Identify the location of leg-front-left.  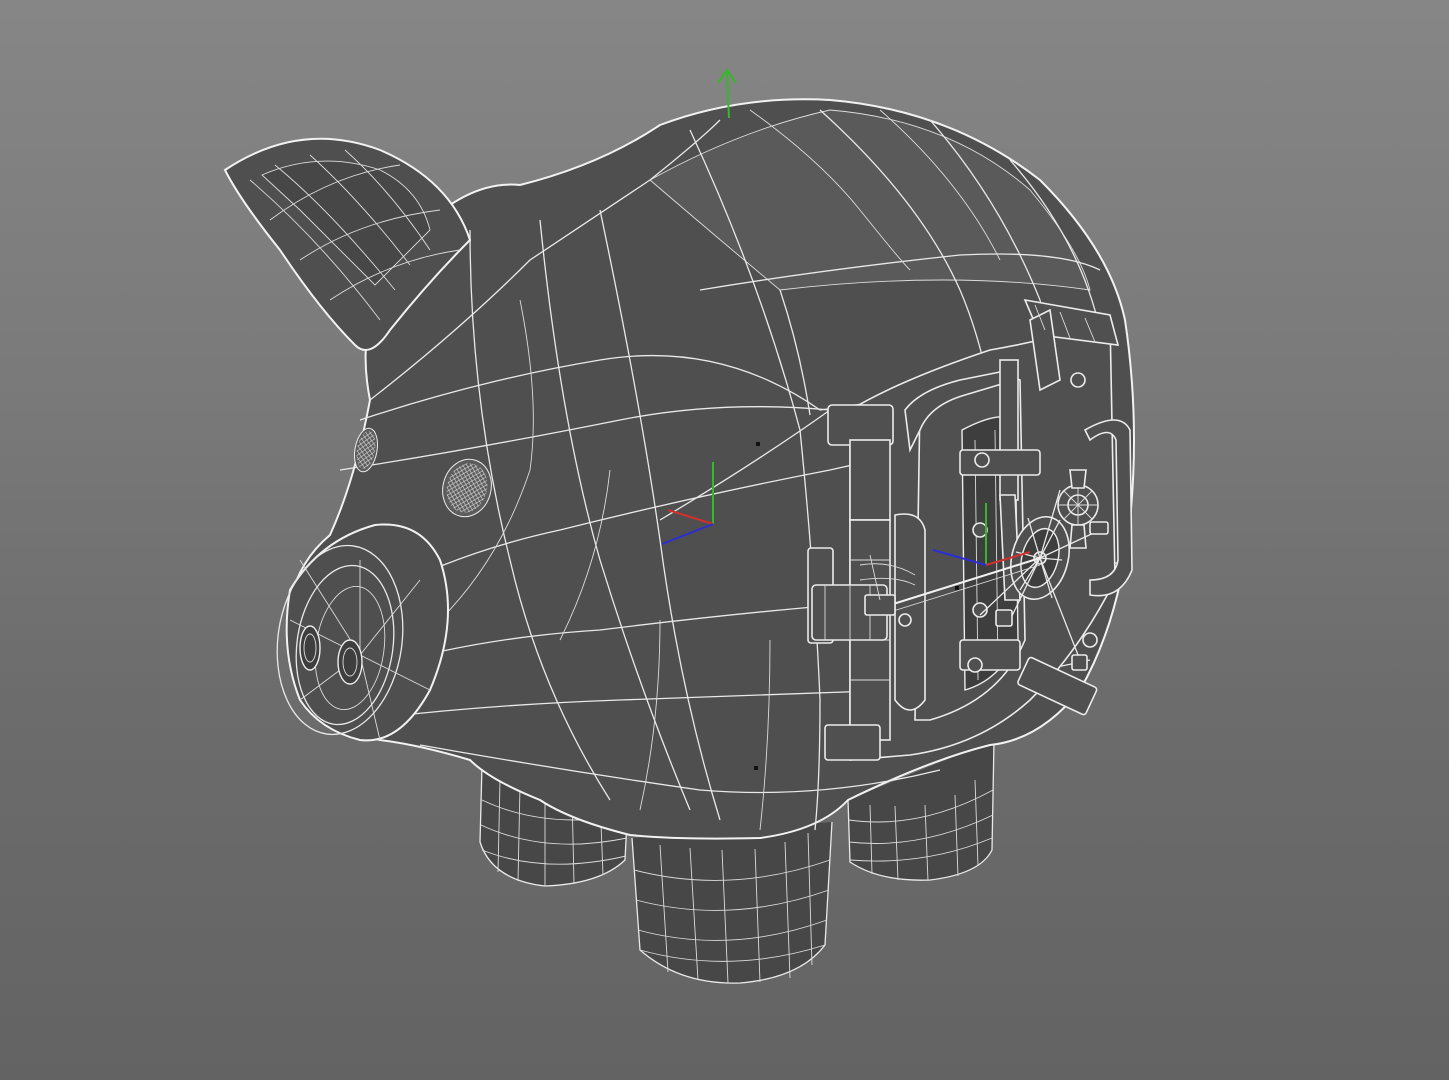
(732, 902).